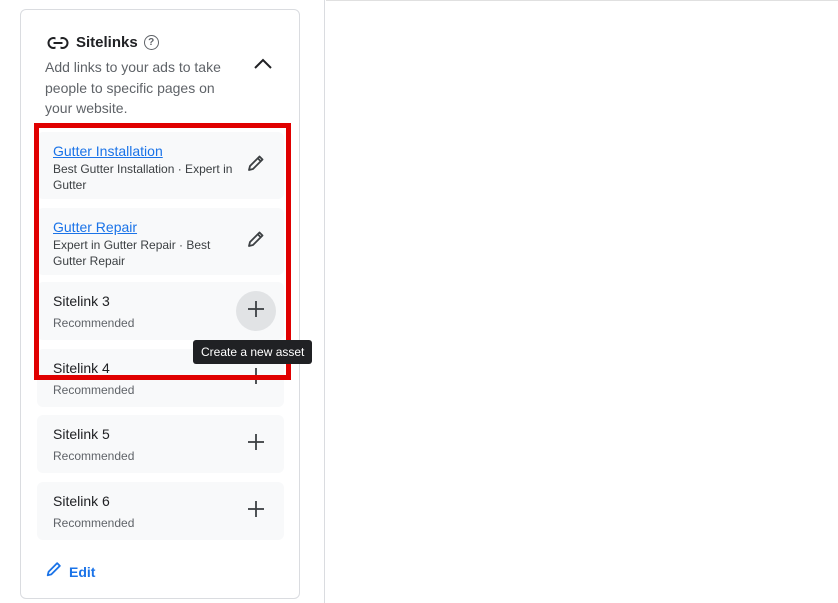 The height and width of the screenshot is (603, 838). What do you see at coordinates (160, 311) in the screenshot?
I see `sitelink-item-3: Sitelink 3 Recommended` at bounding box center [160, 311].